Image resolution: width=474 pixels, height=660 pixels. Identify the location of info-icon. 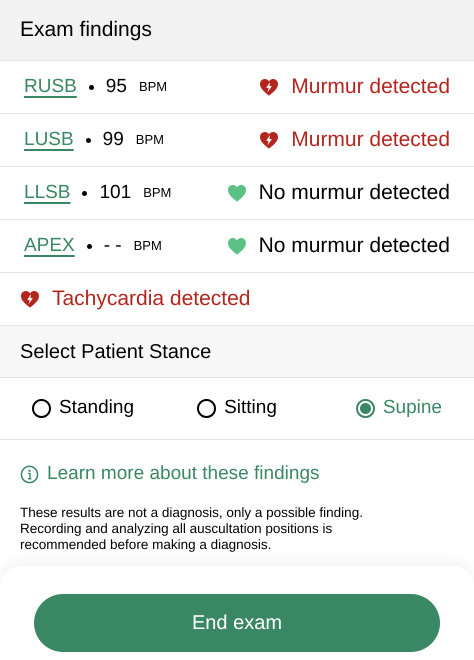
(29, 474).